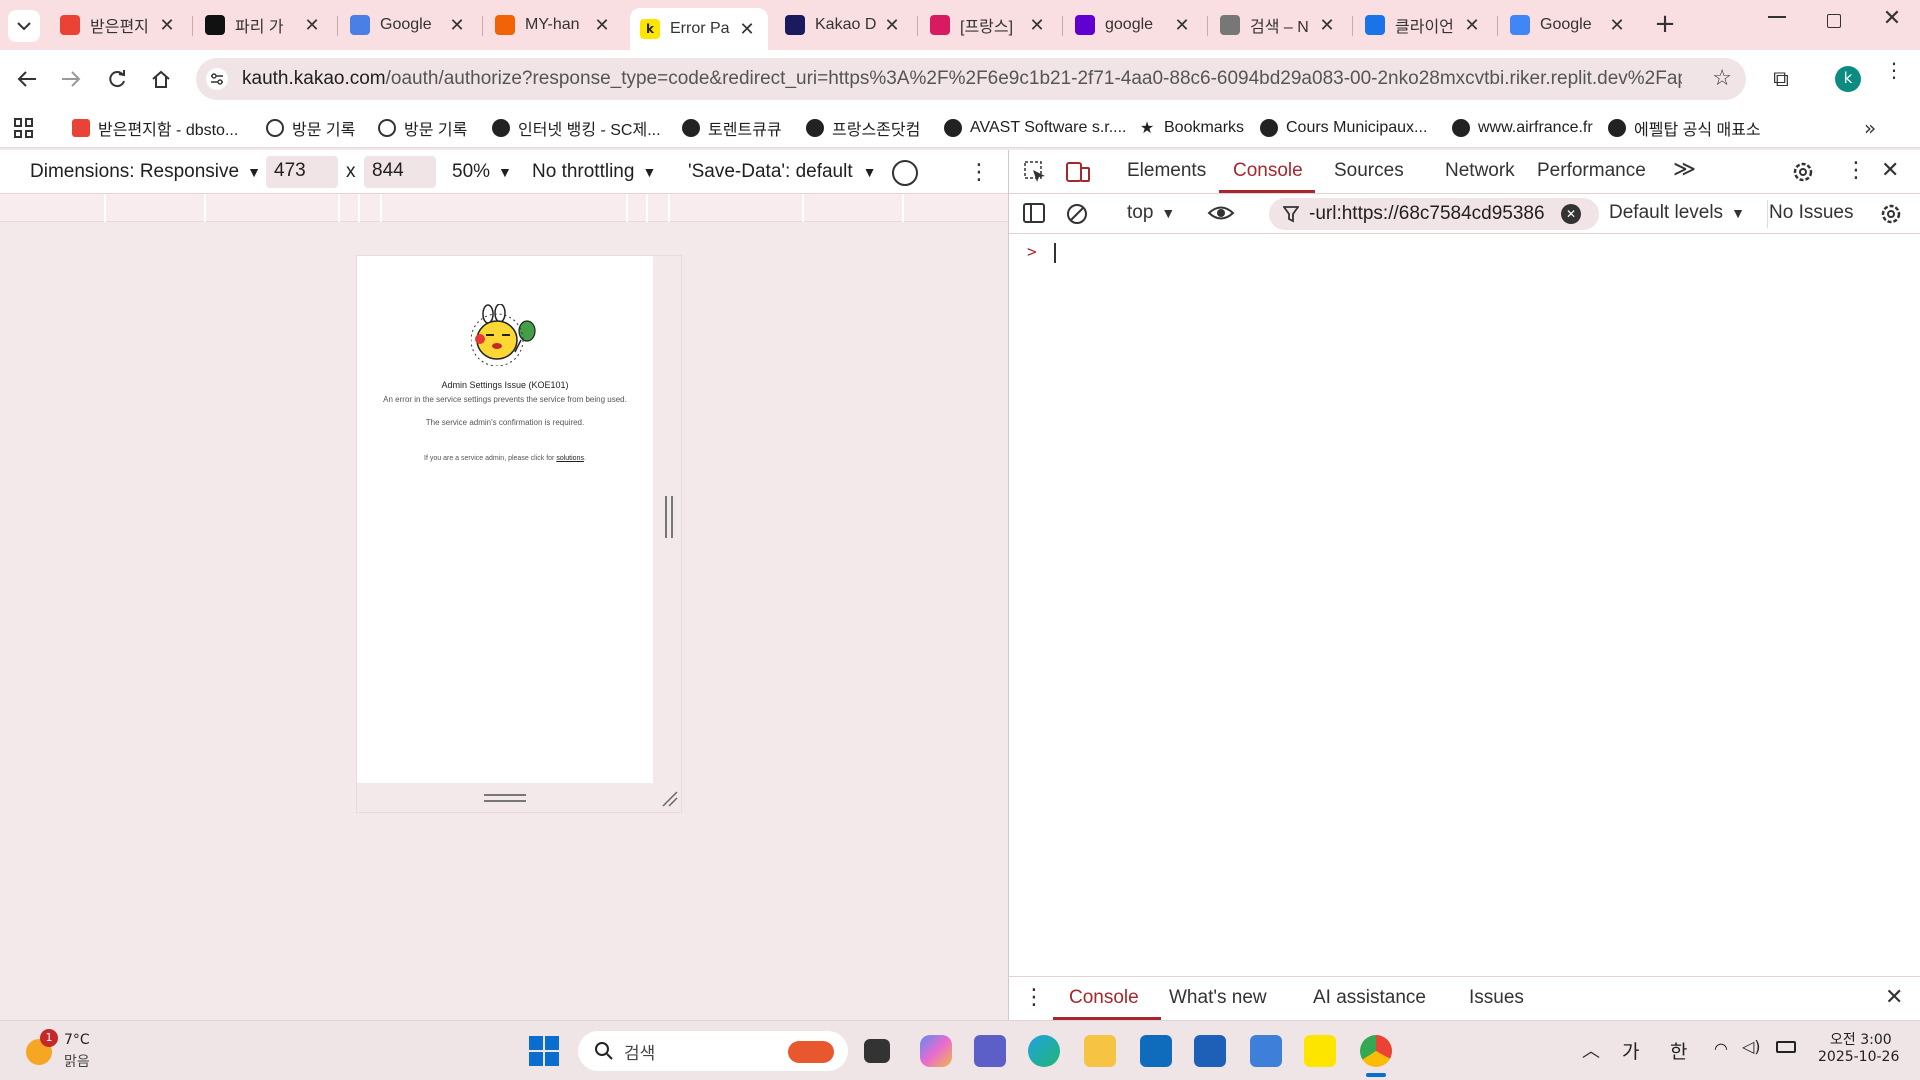  Describe the element at coordinates (863, 128) in the screenshot. I see `bookmark-item: 프랑스존닷컴` at that location.